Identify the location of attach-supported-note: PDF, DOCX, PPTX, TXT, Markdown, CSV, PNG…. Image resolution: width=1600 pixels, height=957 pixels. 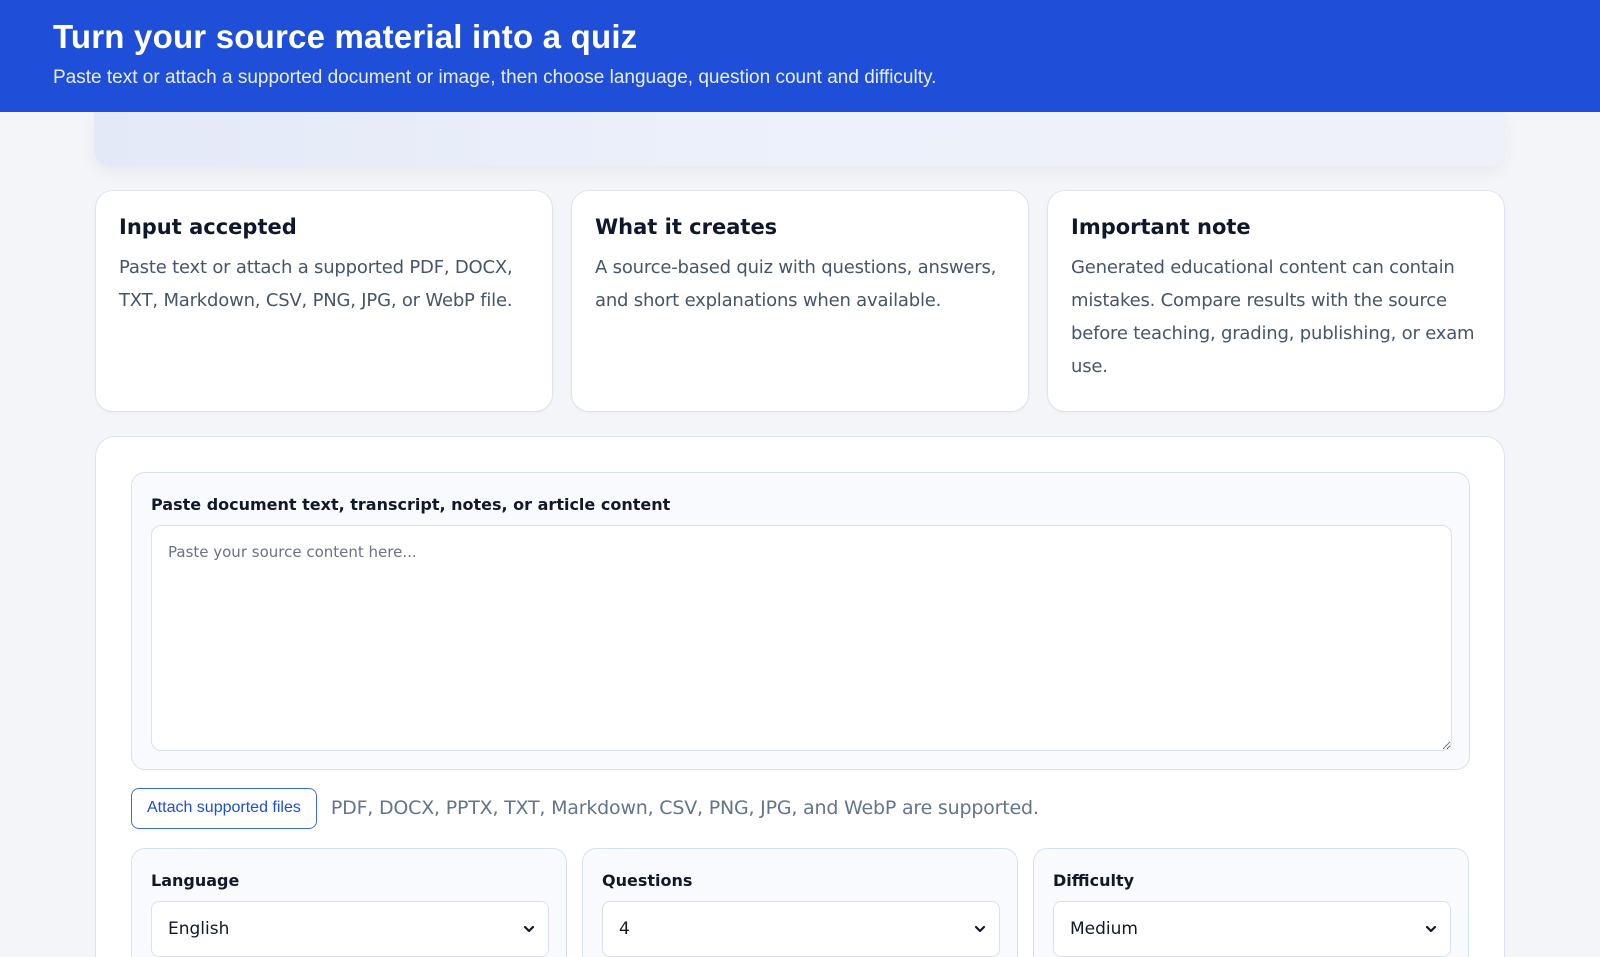
(684, 808).